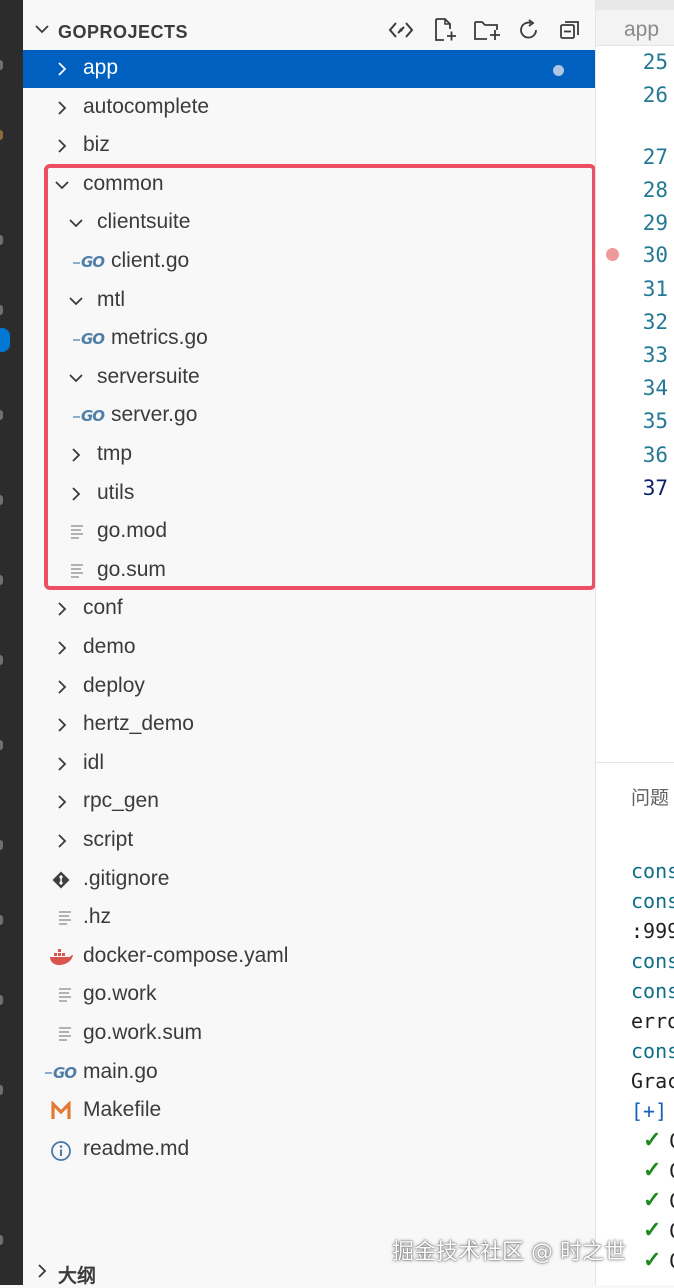 The height and width of the screenshot is (1288, 674). I want to click on tree-item-label: go.work, so click(120, 994).